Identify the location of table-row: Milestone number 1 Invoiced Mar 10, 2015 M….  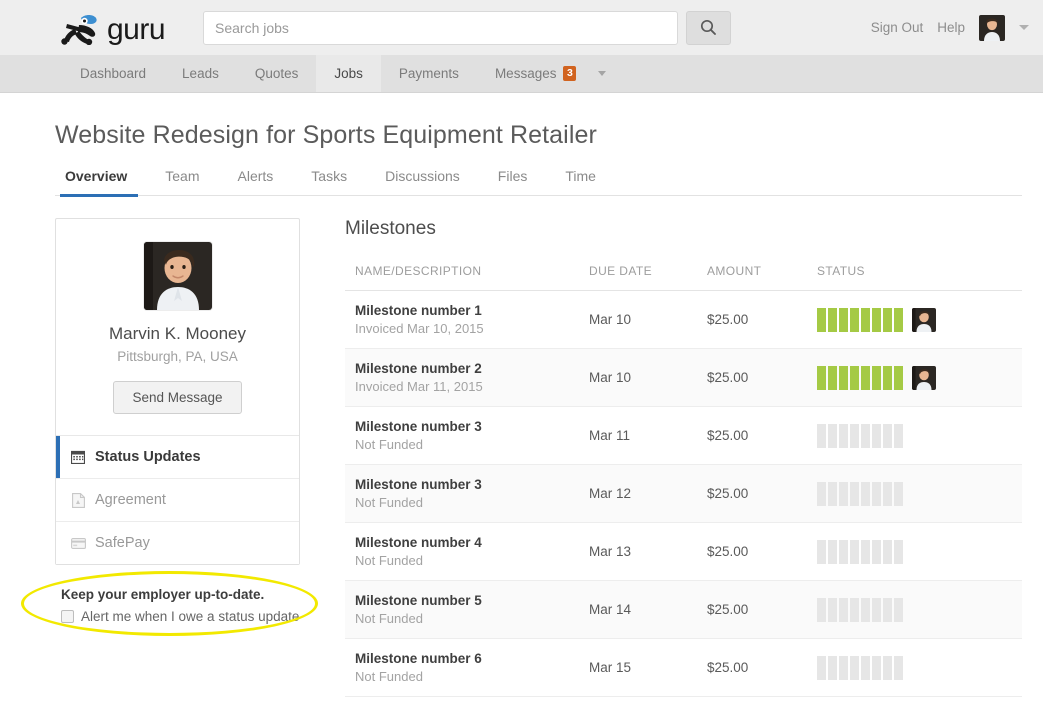
(683, 319).